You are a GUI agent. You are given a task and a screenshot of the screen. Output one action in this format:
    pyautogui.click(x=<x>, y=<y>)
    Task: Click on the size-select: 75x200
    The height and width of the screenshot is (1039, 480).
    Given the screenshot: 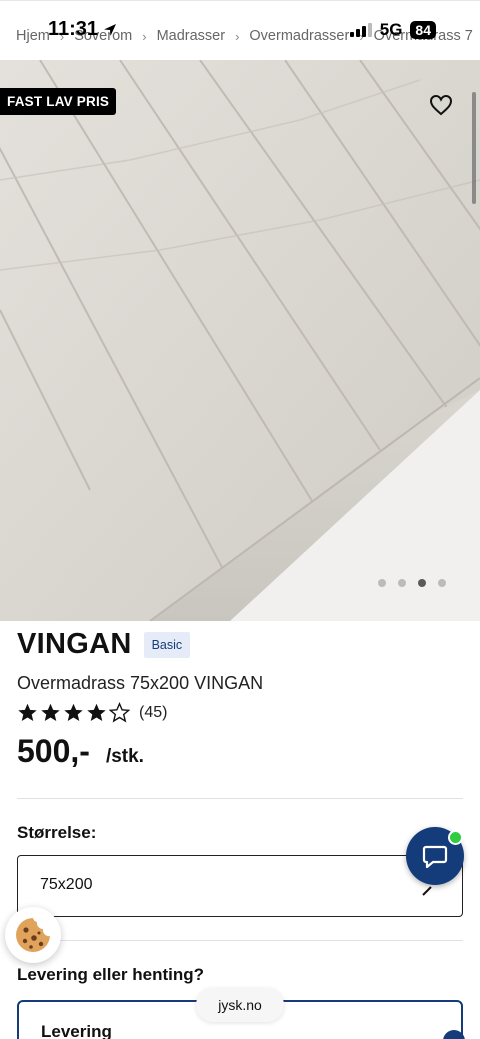 What is the action you would take?
    pyautogui.click(x=240, y=886)
    